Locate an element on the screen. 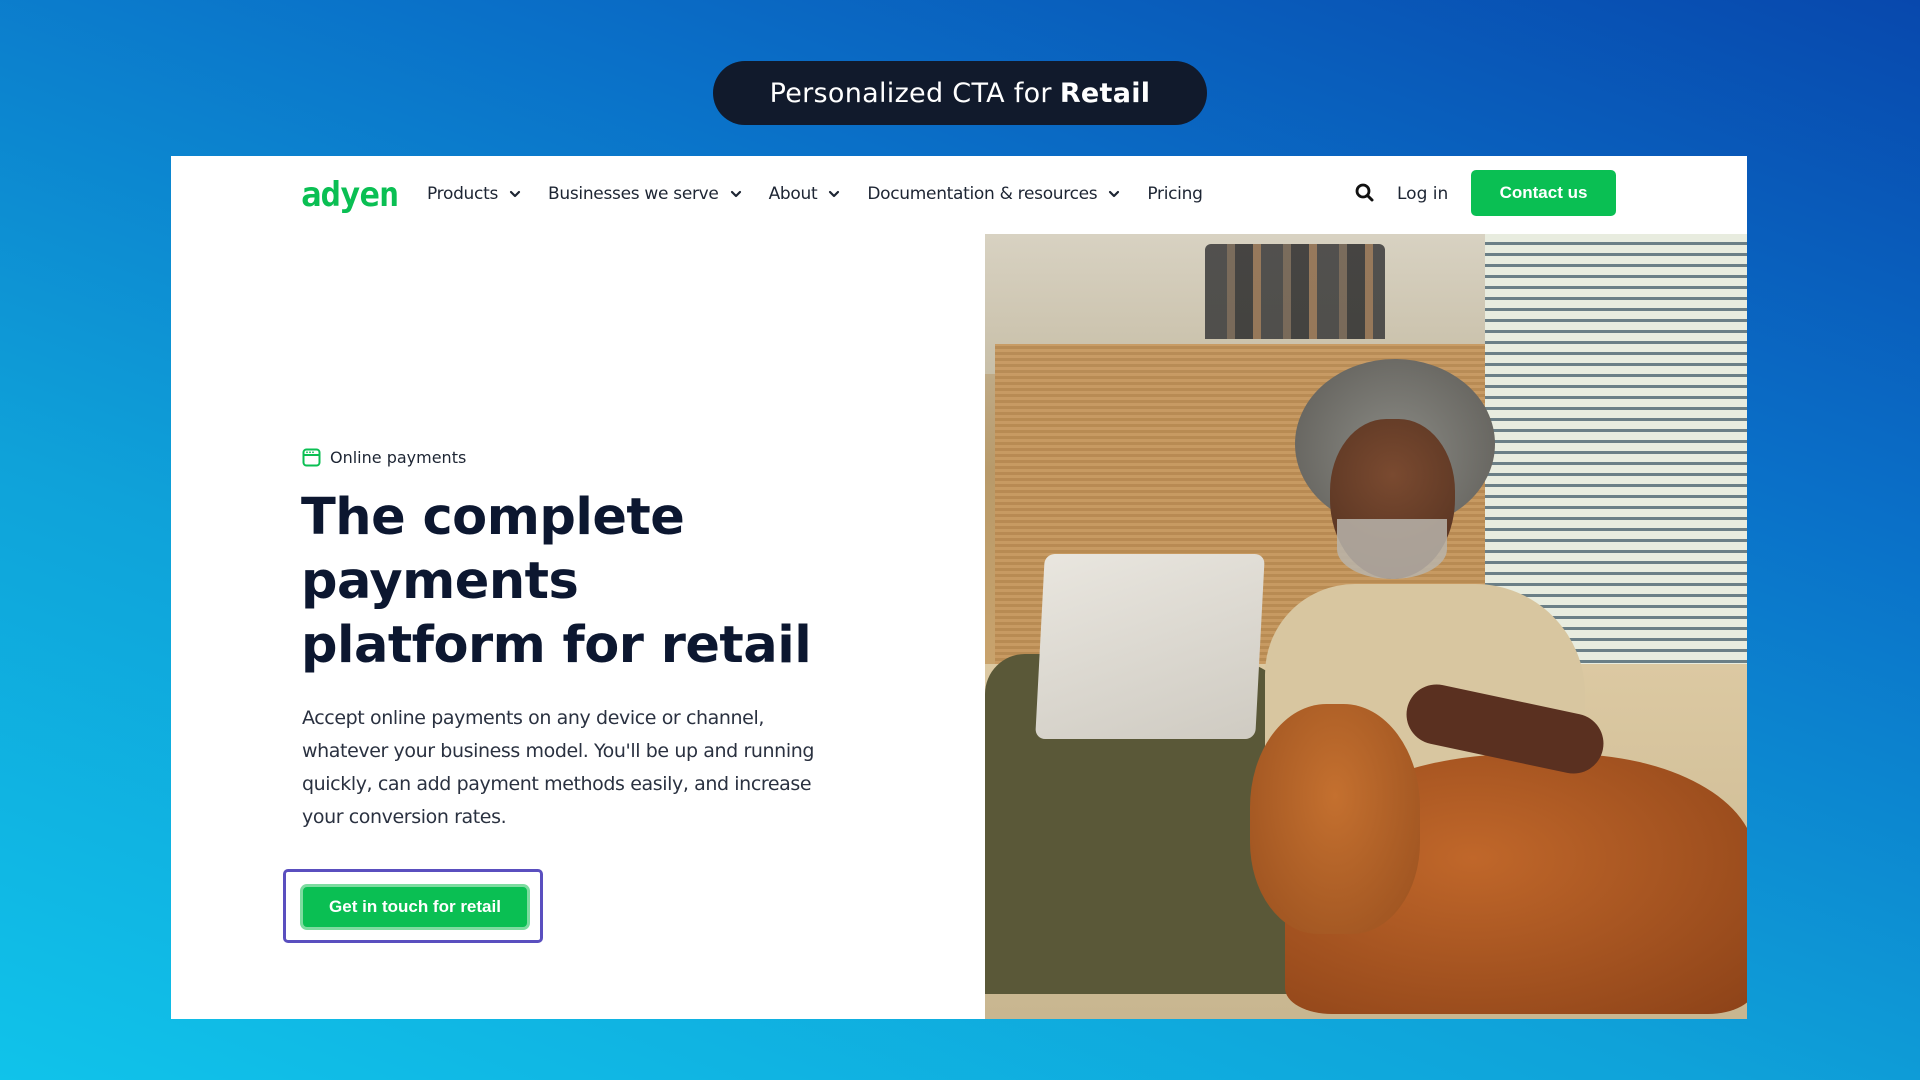  nav-item-label: Businesses we serve is located at coordinates (633, 194).